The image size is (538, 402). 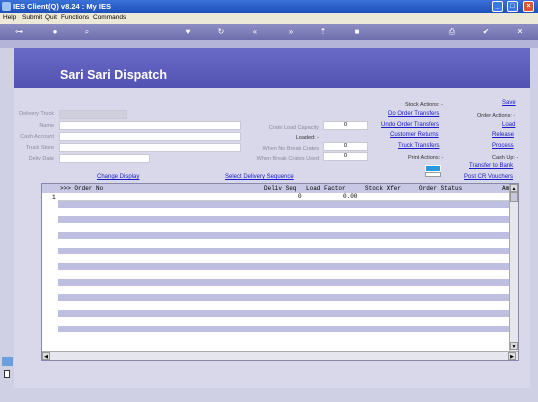 I want to click on horizontal-scrollbar: ◀ ▶, so click(x=280, y=355).